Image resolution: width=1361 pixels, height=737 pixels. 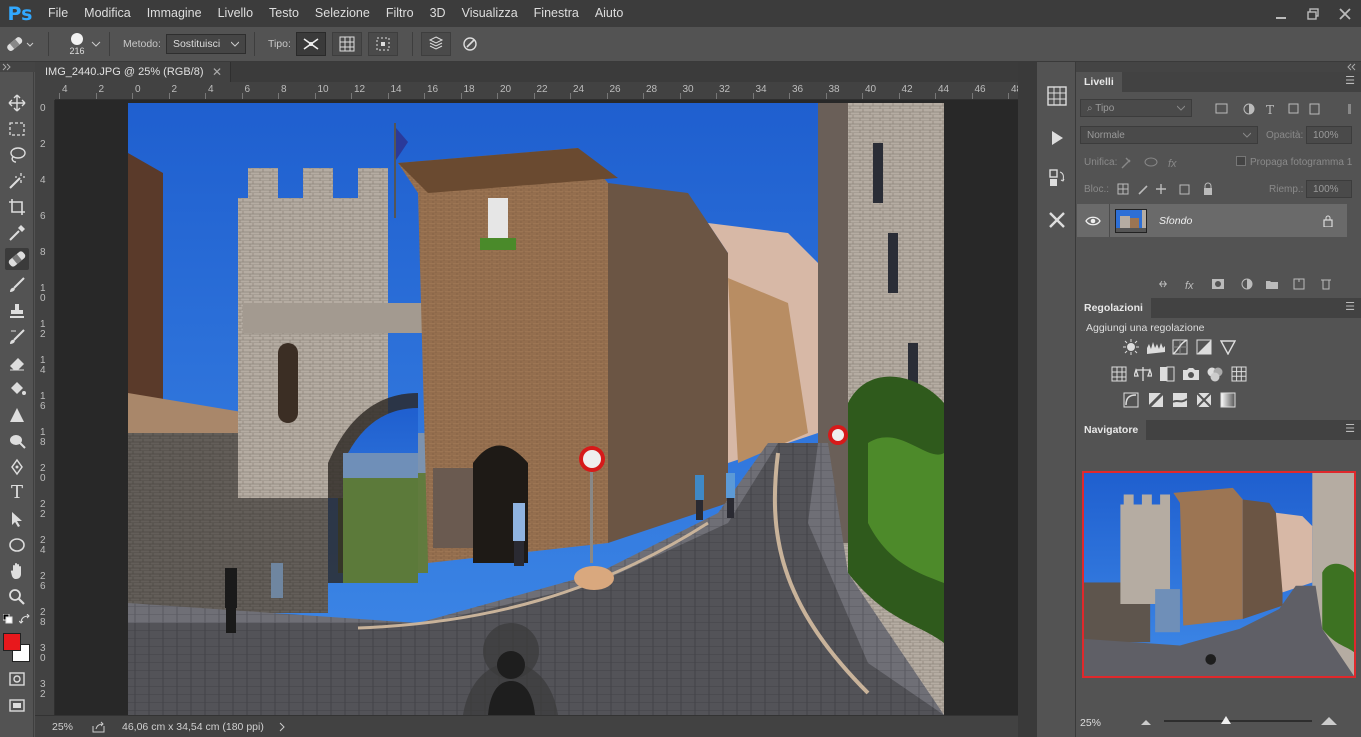 I want to click on menu-finestra: Finestra, so click(x=556, y=13).